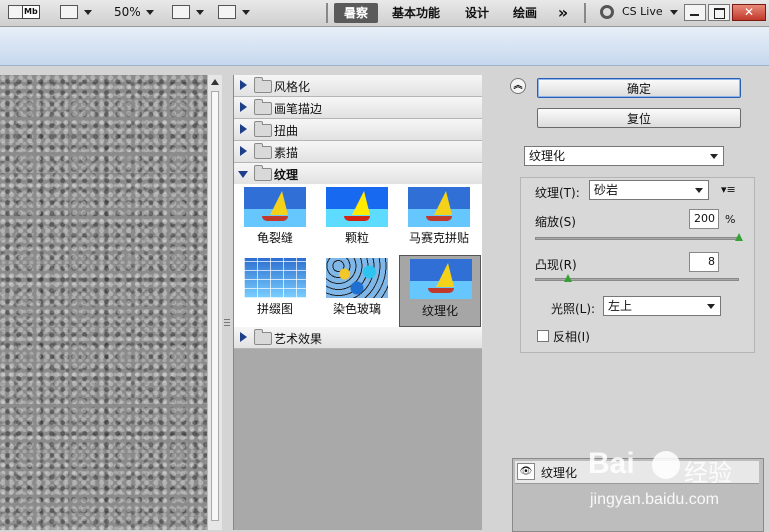 This screenshot has height=532, width=769. Describe the element at coordinates (358, 130) in the screenshot. I see `category-distort: 扭曲` at that location.